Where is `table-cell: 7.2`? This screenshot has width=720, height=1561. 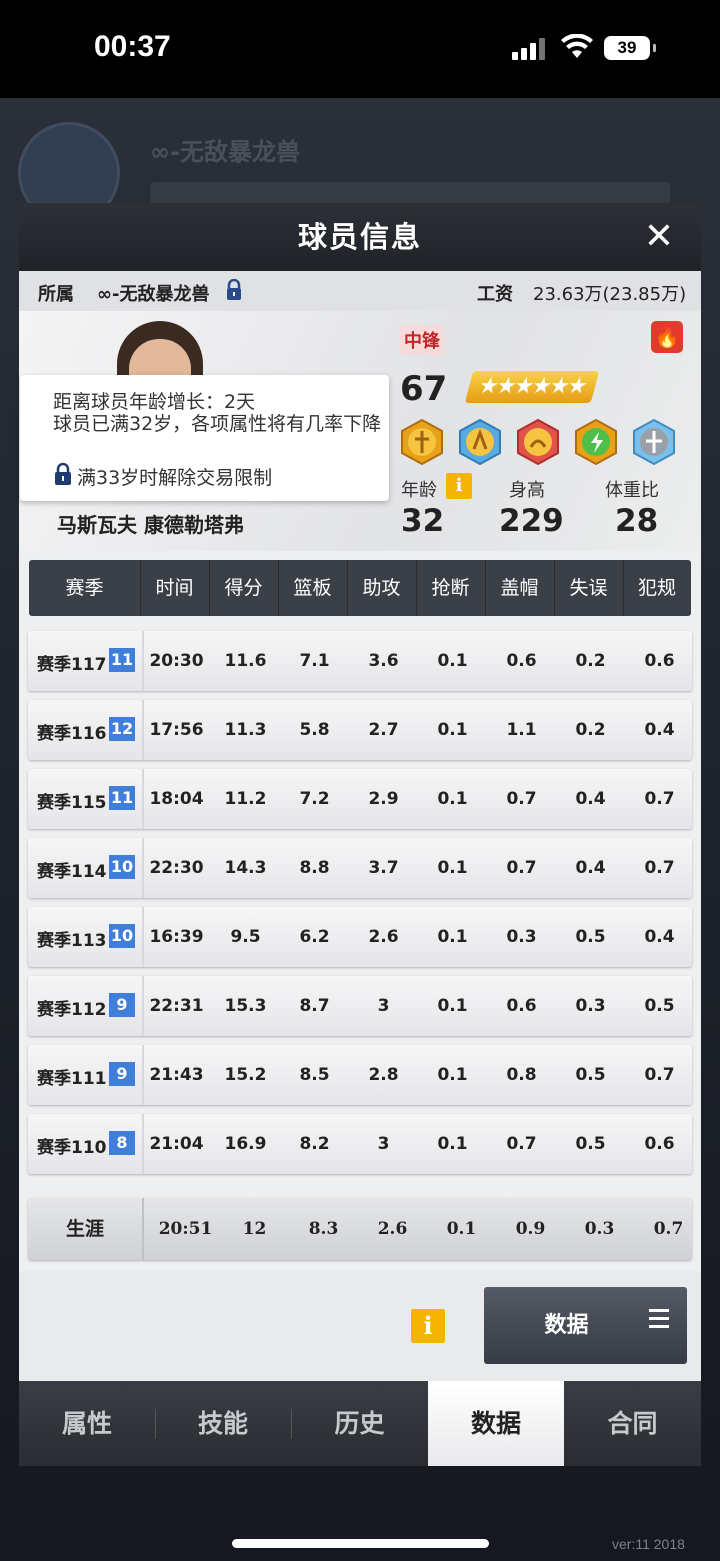
table-cell: 7.2 is located at coordinates (314, 799).